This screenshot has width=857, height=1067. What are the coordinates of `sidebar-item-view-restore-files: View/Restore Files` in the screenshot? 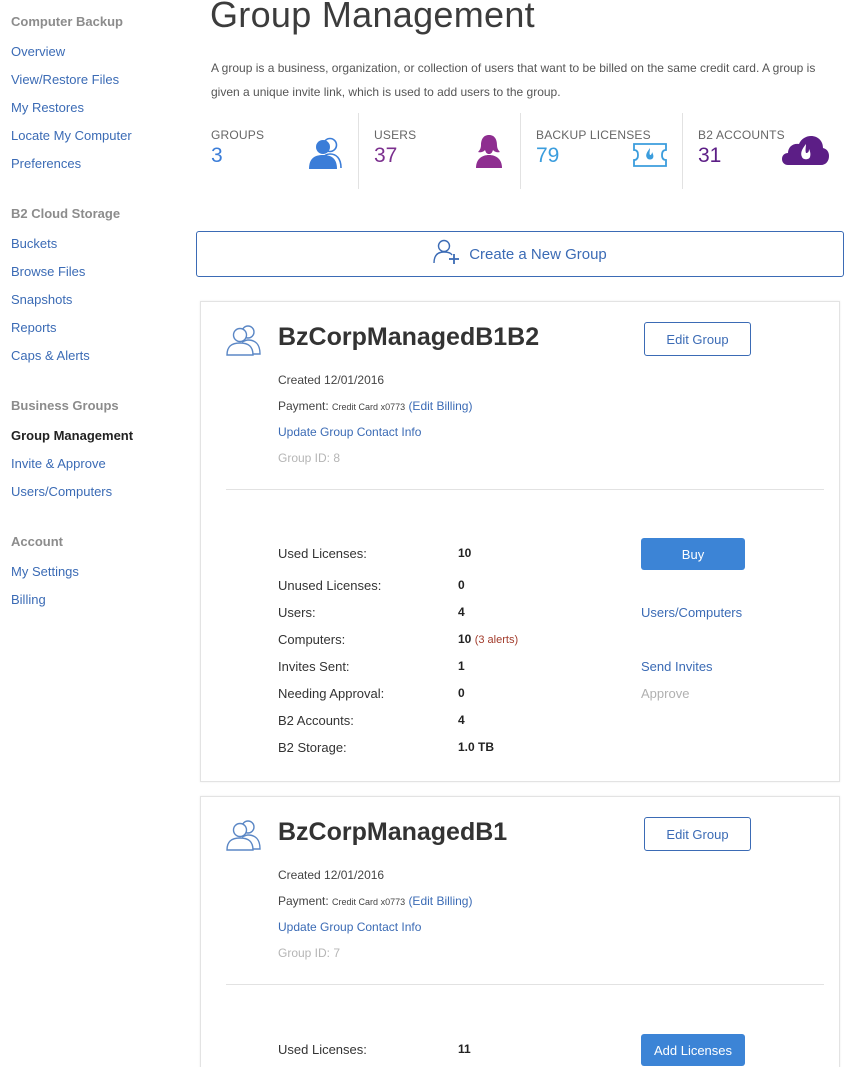 It's located at (65, 79).